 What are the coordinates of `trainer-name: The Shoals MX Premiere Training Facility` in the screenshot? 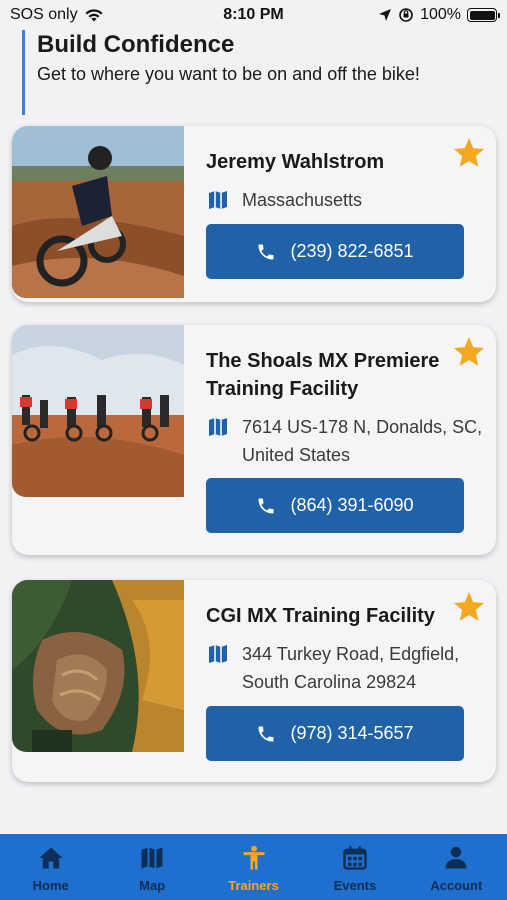 It's located at (323, 375).